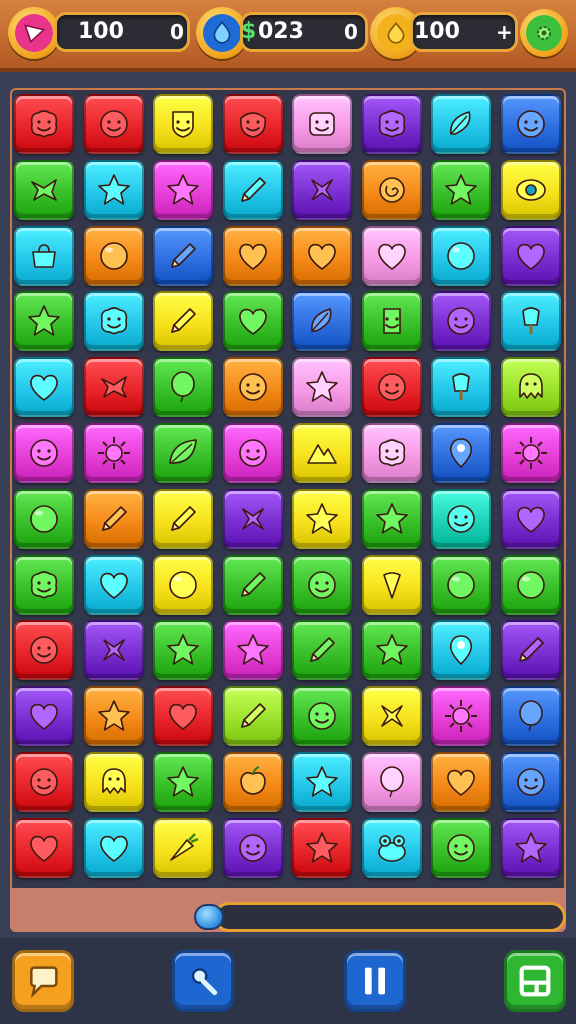 The height and width of the screenshot is (1024, 576). I want to click on tile-shield-face, so click(183, 124).